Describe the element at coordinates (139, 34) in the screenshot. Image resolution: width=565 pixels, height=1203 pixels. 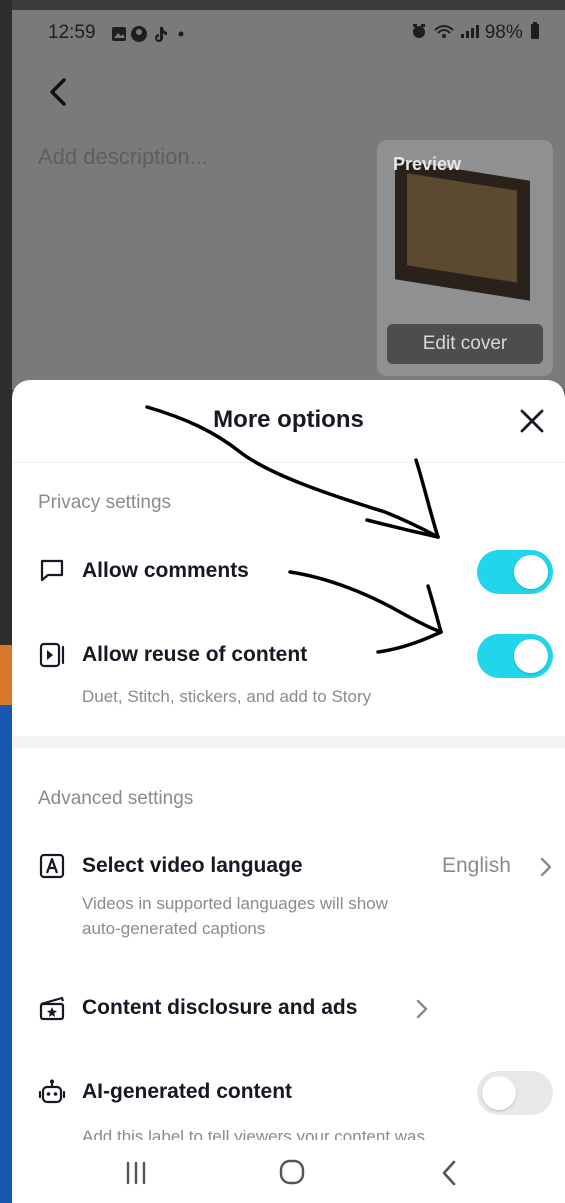
I see `face-icon` at that location.